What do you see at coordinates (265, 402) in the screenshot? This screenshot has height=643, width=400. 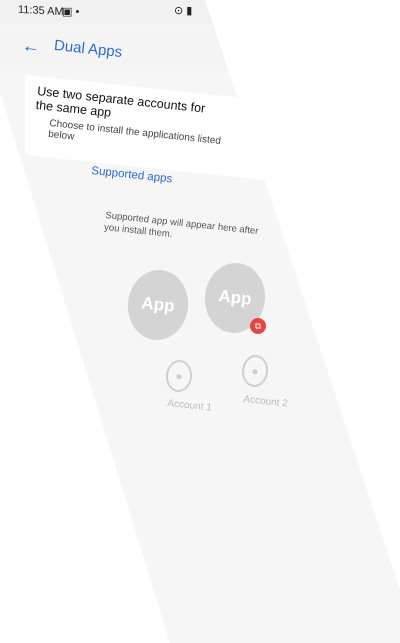 I see `account-2-label: Account 2` at bounding box center [265, 402].